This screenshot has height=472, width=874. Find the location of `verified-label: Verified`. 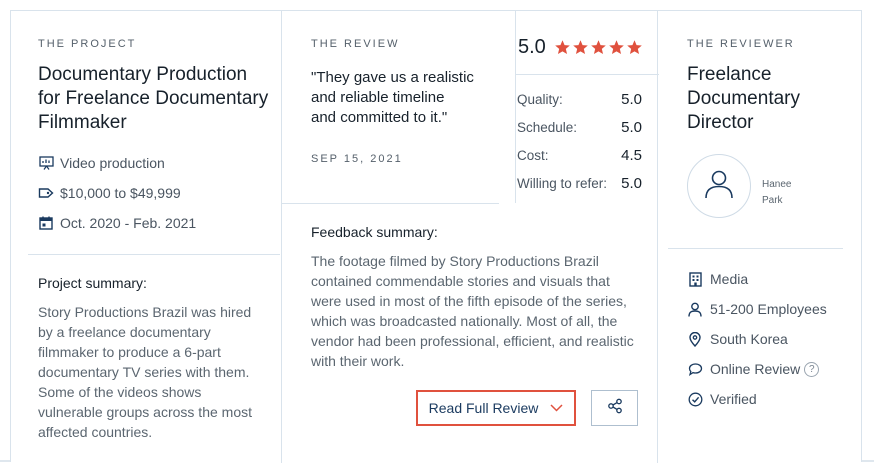

verified-label: Verified is located at coordinates (733, 399).